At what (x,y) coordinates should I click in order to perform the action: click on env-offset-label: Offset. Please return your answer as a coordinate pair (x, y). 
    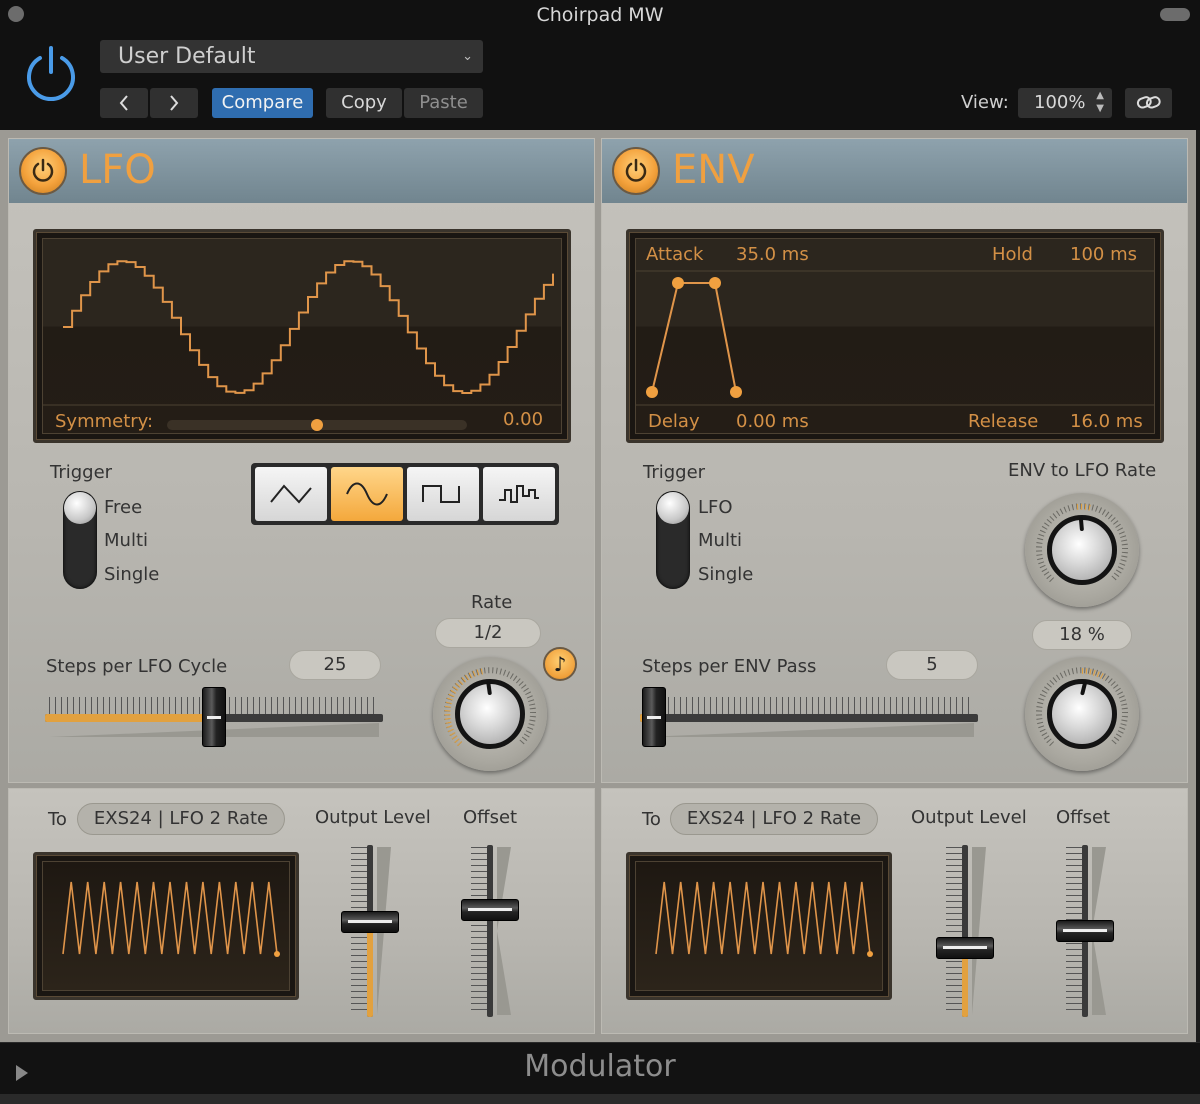
    Looking at the image, I should click on (1083, 817).